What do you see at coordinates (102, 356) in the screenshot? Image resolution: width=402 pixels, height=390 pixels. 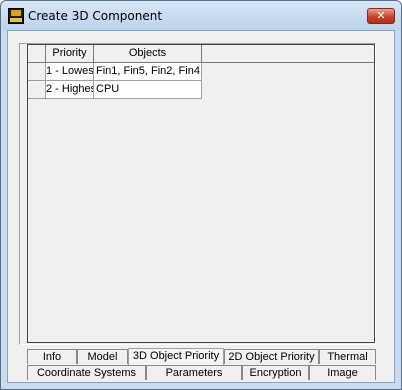 I see `tab-model: Model` at bounding box center [102, 356].